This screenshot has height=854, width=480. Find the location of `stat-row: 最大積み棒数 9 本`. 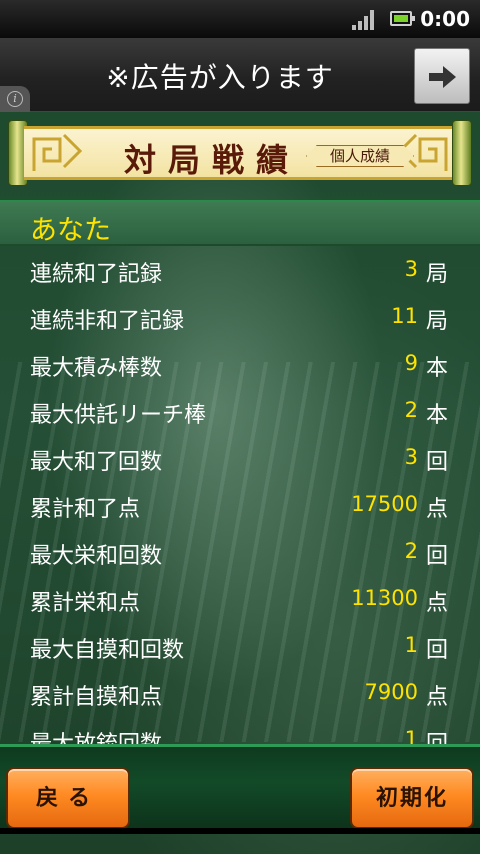

stat-row: 最大積み棒数 9 本 is located at coordinates (240, 365).